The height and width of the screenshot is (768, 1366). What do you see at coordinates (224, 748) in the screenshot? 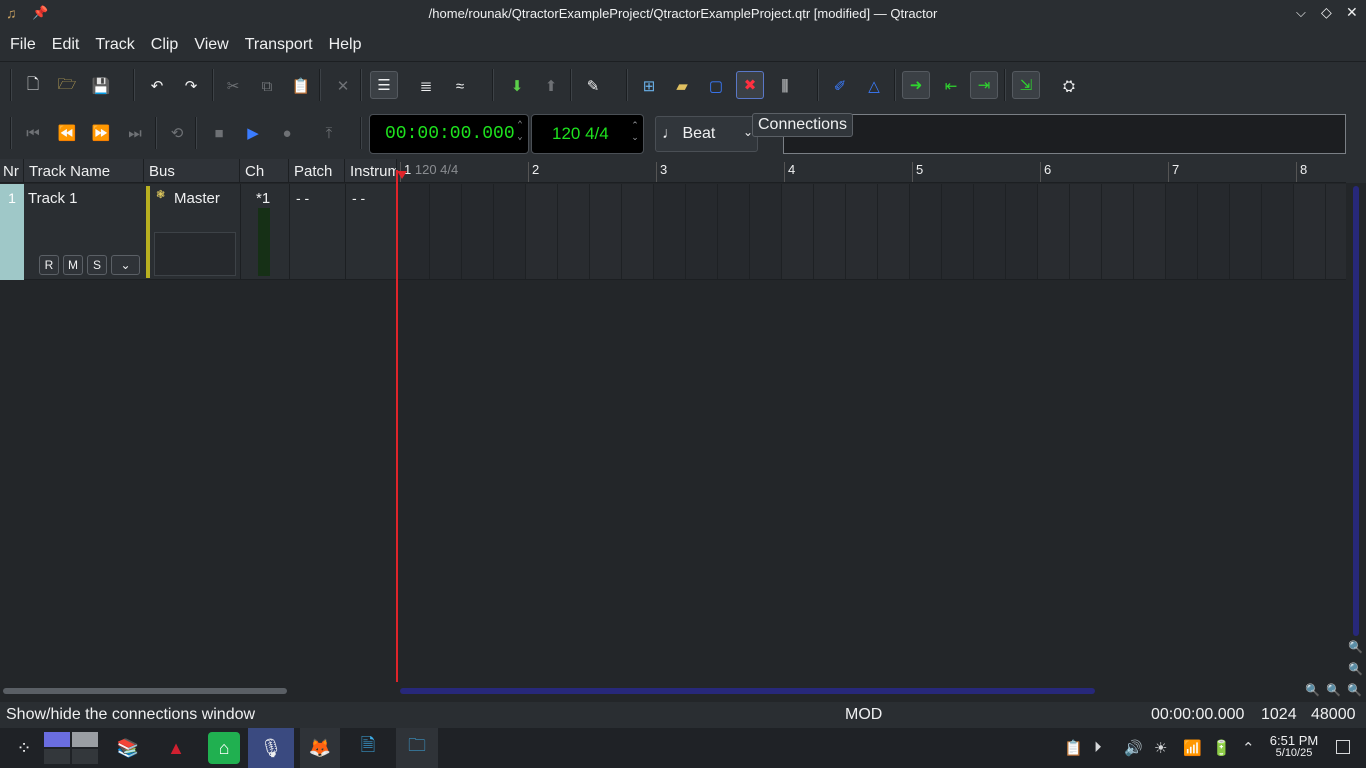
I see `home-app-icon: ⌂` at bounding box center [224, 748].